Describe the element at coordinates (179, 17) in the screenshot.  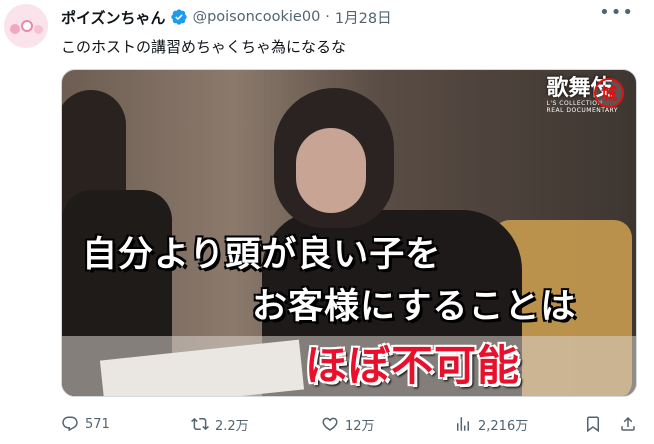
I see `verified-badge-icon` at that location.